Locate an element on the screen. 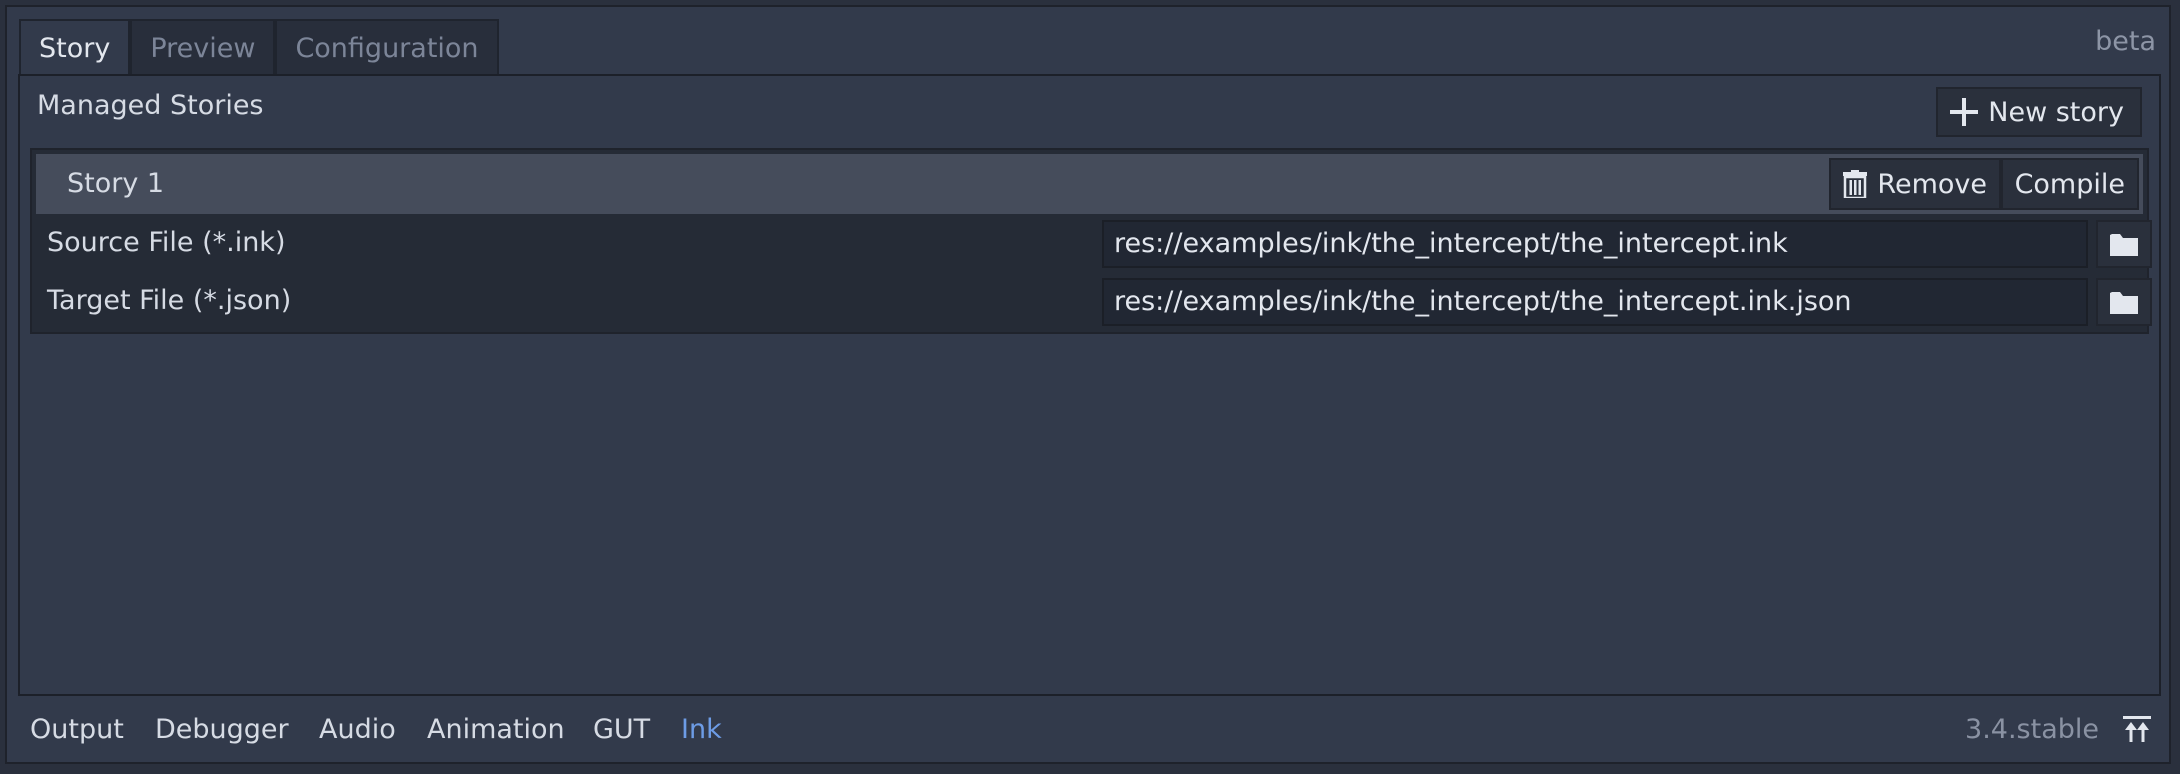 This screenshot has width=2180, height=774. beta-label: beta is located at coordinates (2125, 41).